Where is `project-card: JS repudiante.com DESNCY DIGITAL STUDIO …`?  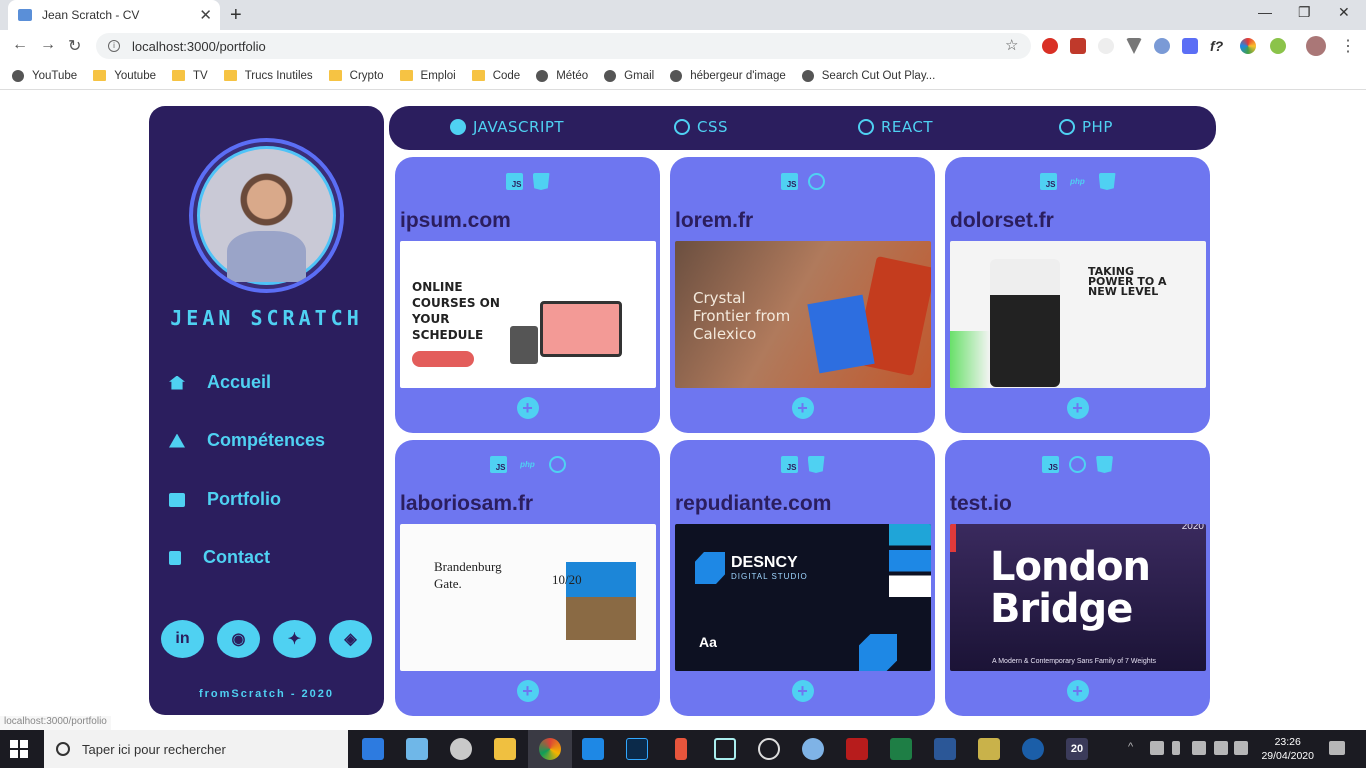 project-card: JS repudiante.com DESNCY DIGITAL STUDIO … is located at coordinates (802, 578).